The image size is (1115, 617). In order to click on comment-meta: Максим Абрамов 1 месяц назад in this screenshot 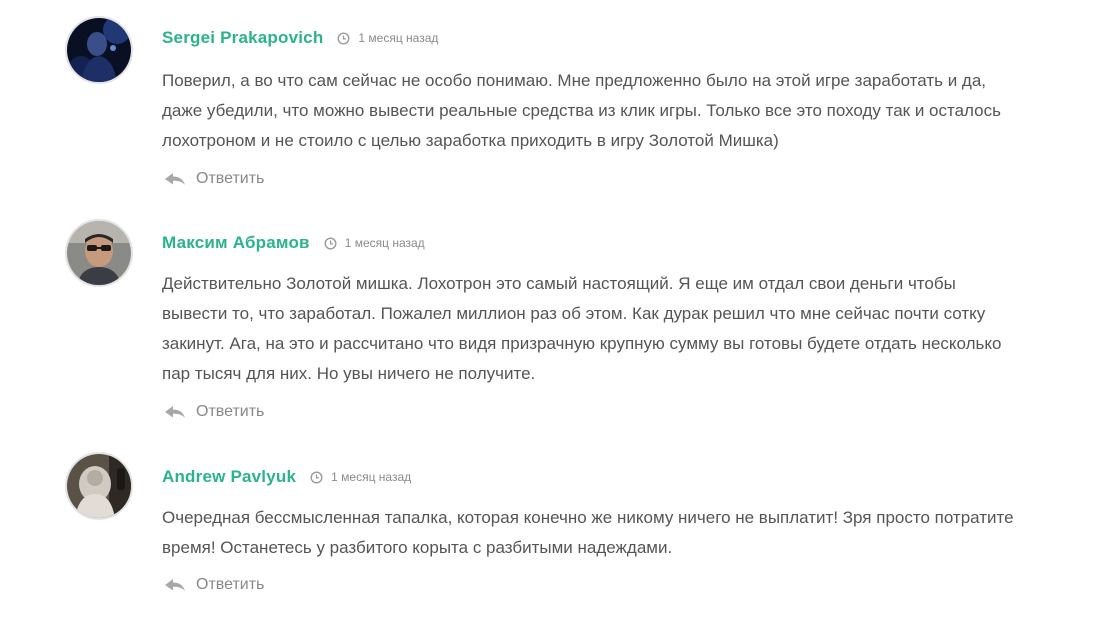, I will do `click(293, 243)`.